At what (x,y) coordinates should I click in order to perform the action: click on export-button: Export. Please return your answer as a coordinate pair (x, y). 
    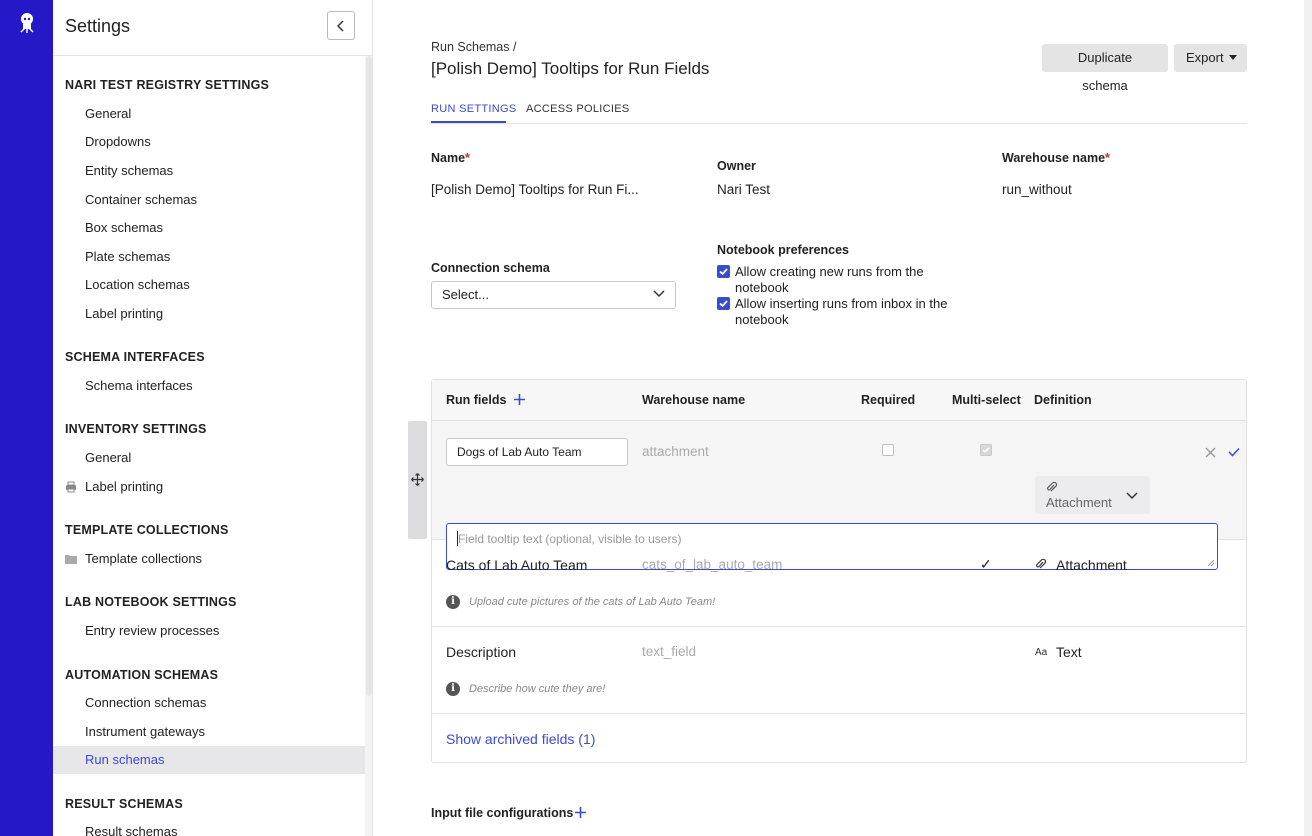
    Looking at the image, I should click on (1210, 58).